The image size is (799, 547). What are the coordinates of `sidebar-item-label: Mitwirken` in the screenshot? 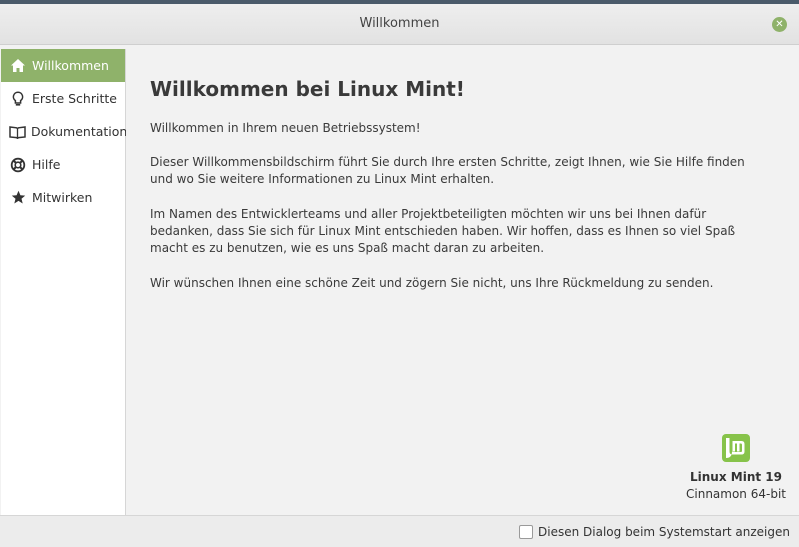 It's located at (62, 197).